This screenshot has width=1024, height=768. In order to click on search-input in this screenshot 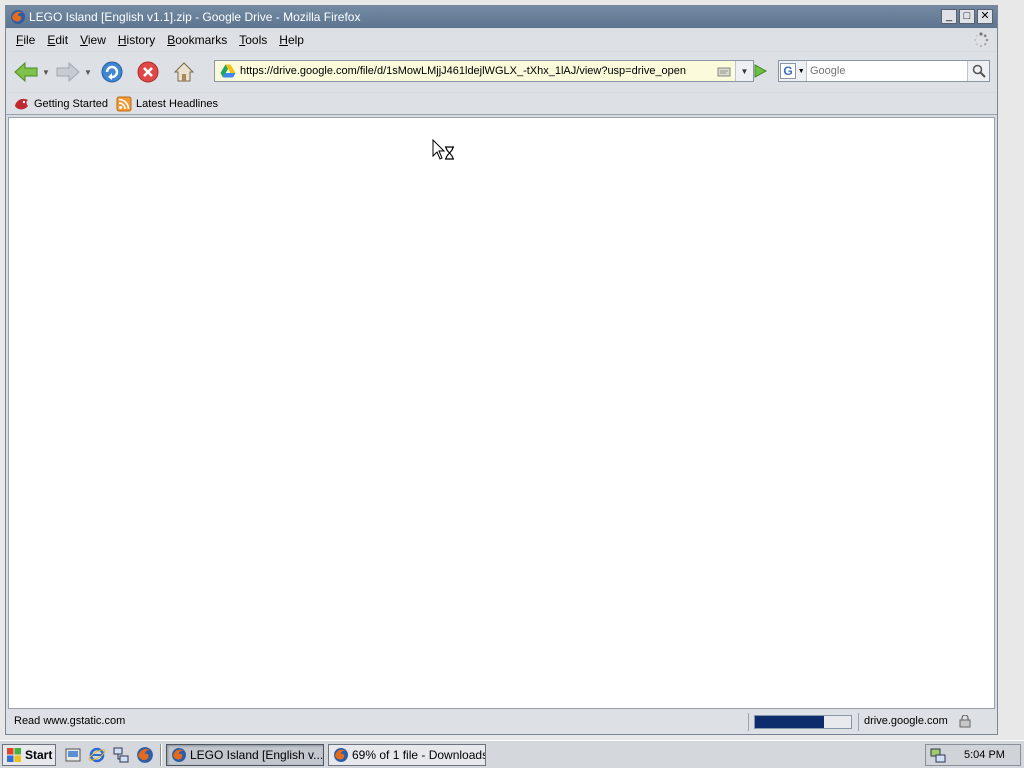, I will do `click(887, 71)`.